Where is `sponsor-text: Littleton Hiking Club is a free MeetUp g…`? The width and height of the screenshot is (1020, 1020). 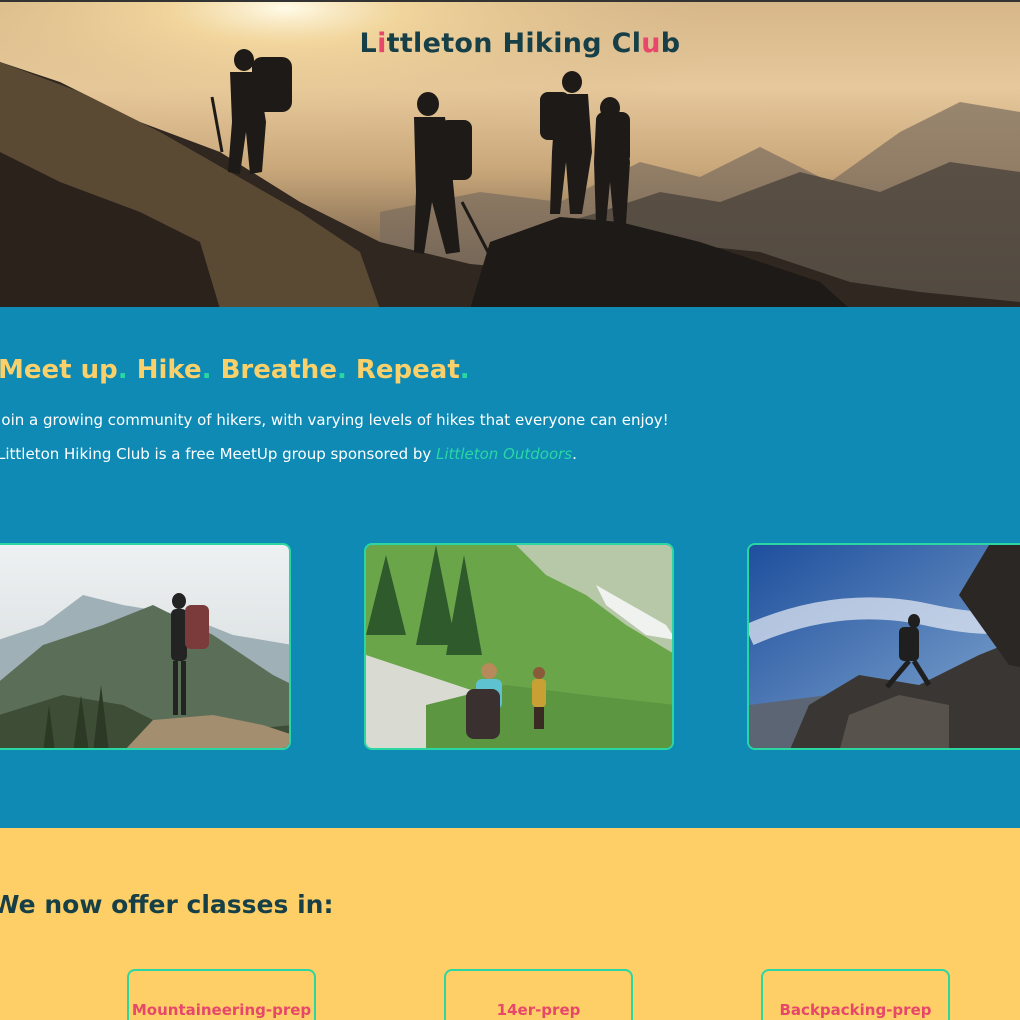 sponsor-text: Littleton Hiking Club is a free MeetUp g… is located at coordinates (218, 454).